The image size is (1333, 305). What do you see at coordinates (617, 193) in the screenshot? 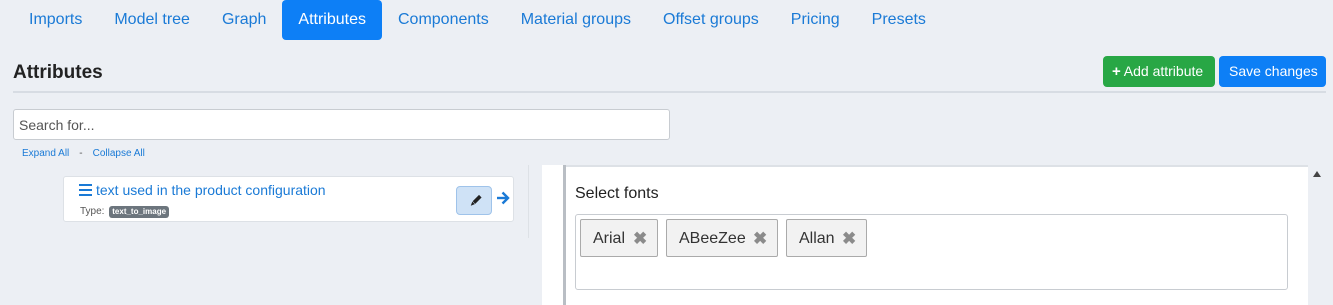
I see `select-fonts-label: Select fonts` at bounding box center [617, 193].